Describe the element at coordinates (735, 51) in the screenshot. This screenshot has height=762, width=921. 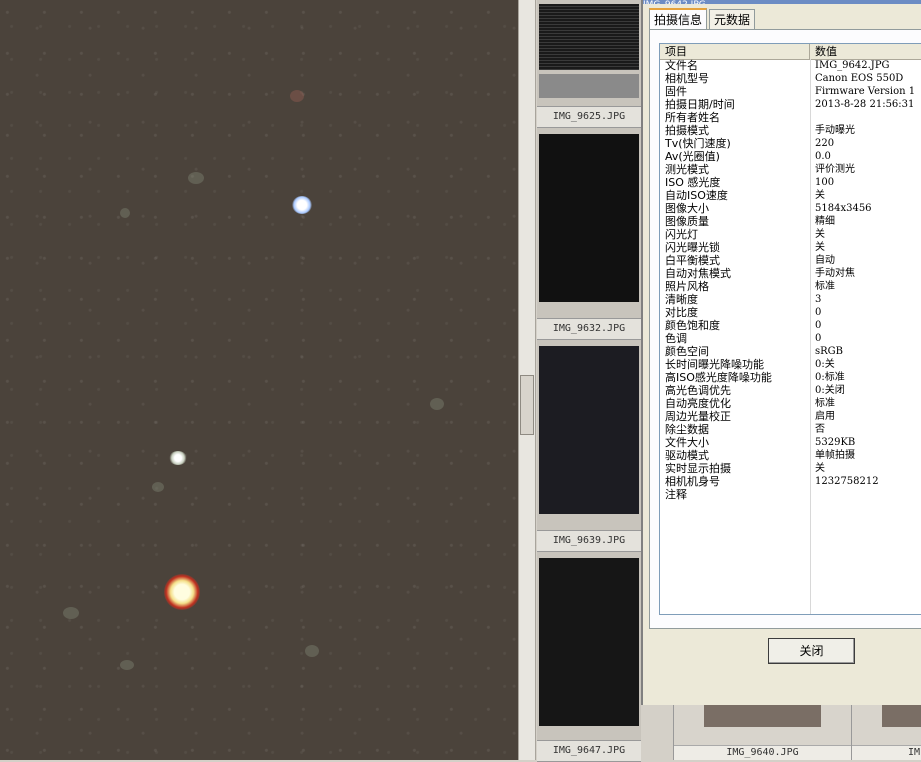
I see `column-header-item: 项目` at that location.